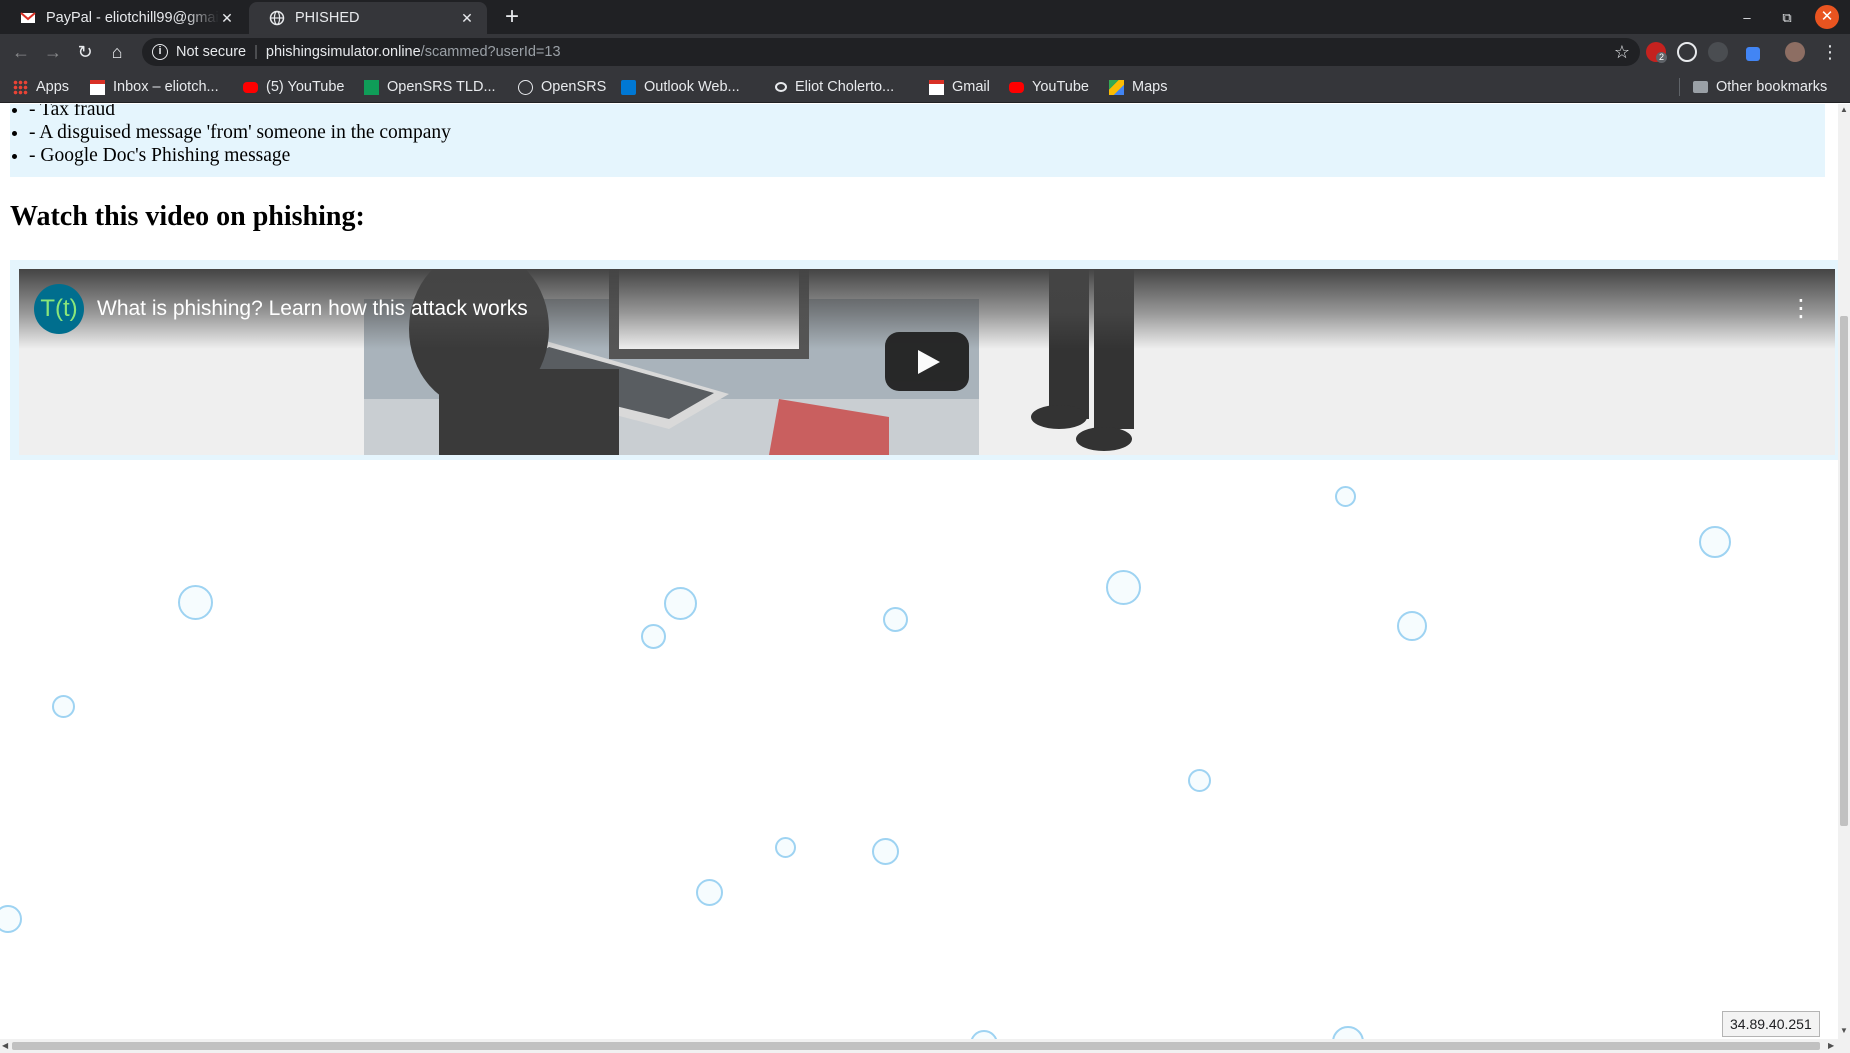 The width and height of the screenshot is (1850, 1053). Describe the element at coordinates (305, 87) in the screenshot. I see `bookmark-label: (5) YouTube` at that location.